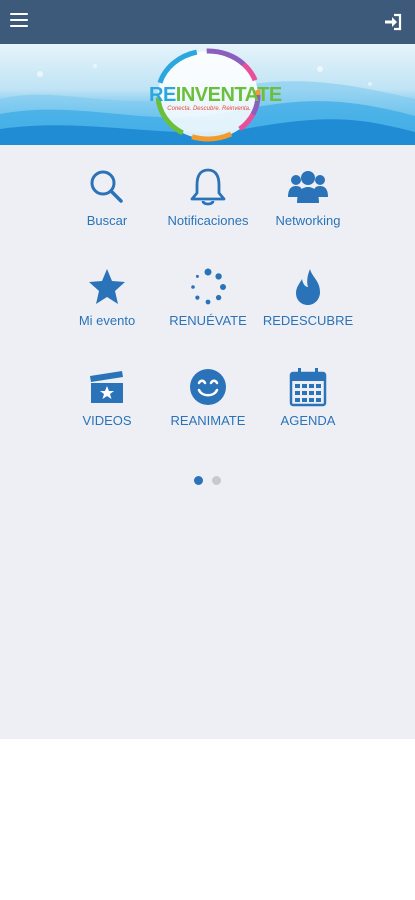 This screenshot has width=415, height=900. I want to click on menu-item-renuevate: RENUÉVATE, so click(208, 297).